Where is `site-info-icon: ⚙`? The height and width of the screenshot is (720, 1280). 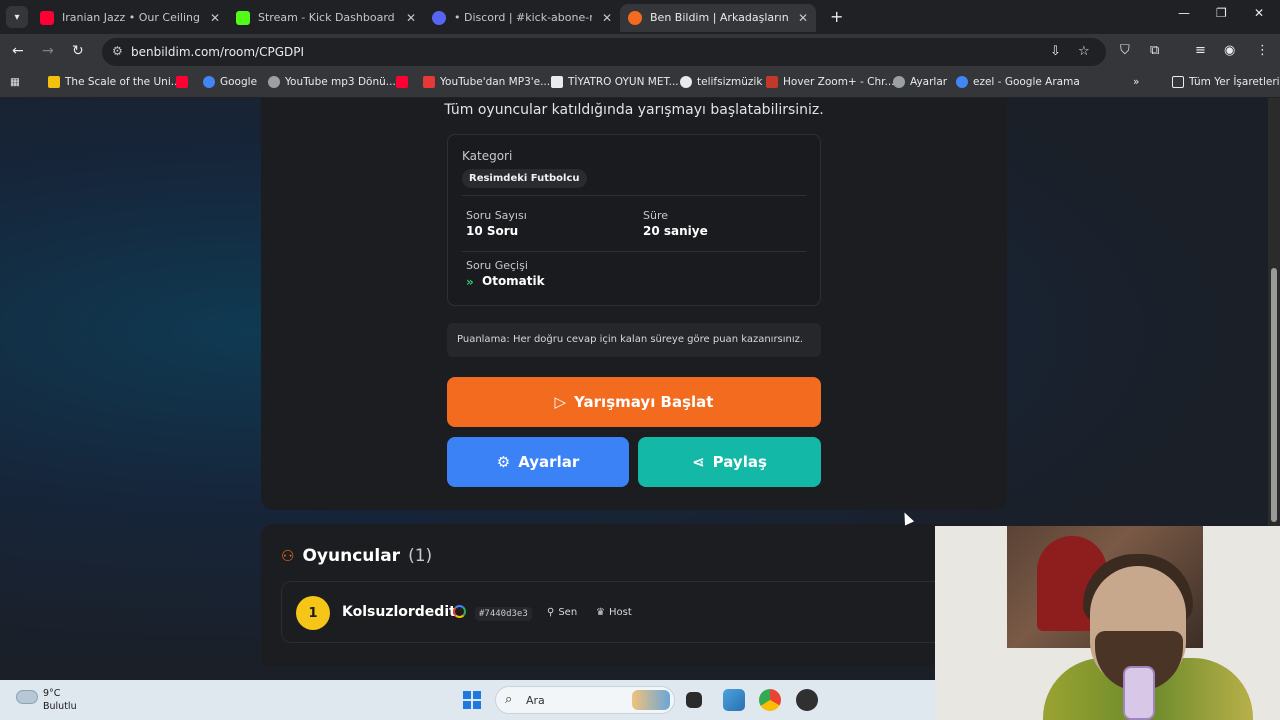 site-info-icon: ⚙ is located at coordinates (117, 51).